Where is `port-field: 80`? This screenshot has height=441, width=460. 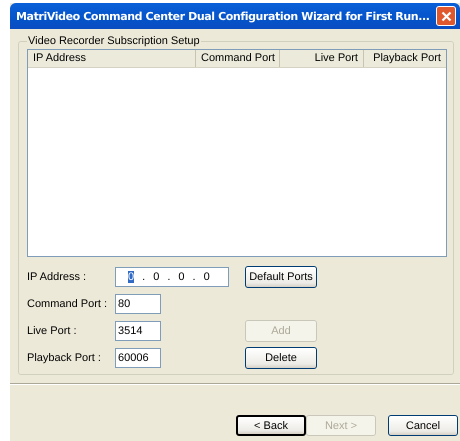
port-field: 80 is located at coordinates (138, 304).